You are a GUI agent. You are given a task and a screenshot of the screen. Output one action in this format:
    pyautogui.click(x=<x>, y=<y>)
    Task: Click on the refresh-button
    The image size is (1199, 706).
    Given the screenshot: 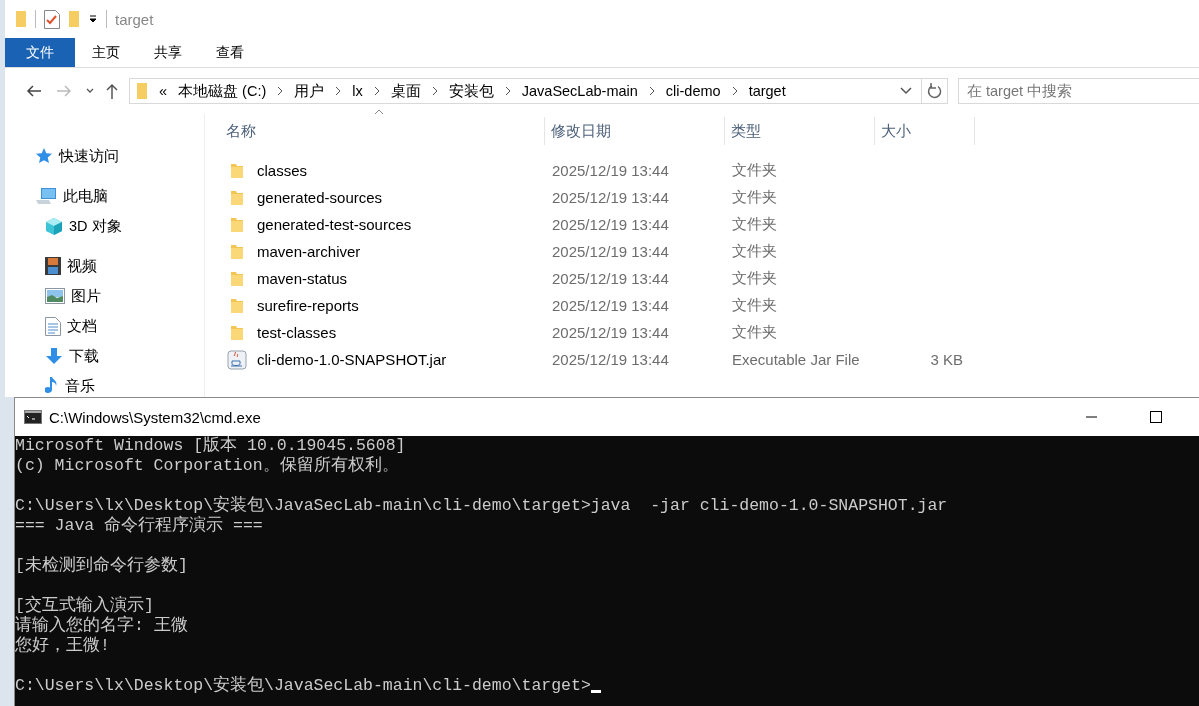 What is the action you would take?
    pyautogui.click(x=935, y=91)
    